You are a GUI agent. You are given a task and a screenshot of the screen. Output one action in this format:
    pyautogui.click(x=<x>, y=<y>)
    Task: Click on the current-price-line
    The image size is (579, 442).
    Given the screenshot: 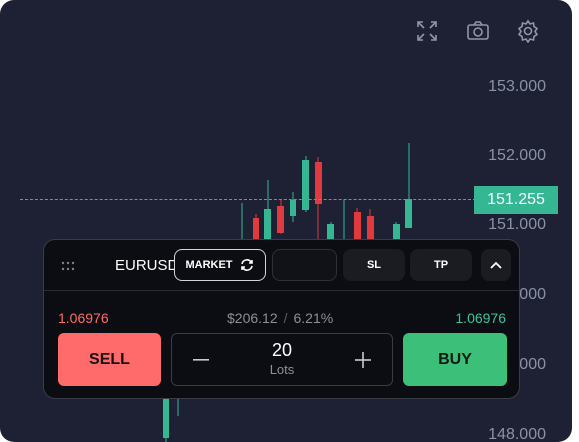 What is the action you would take?
    pyautogui.click(x=248, y=199)
    